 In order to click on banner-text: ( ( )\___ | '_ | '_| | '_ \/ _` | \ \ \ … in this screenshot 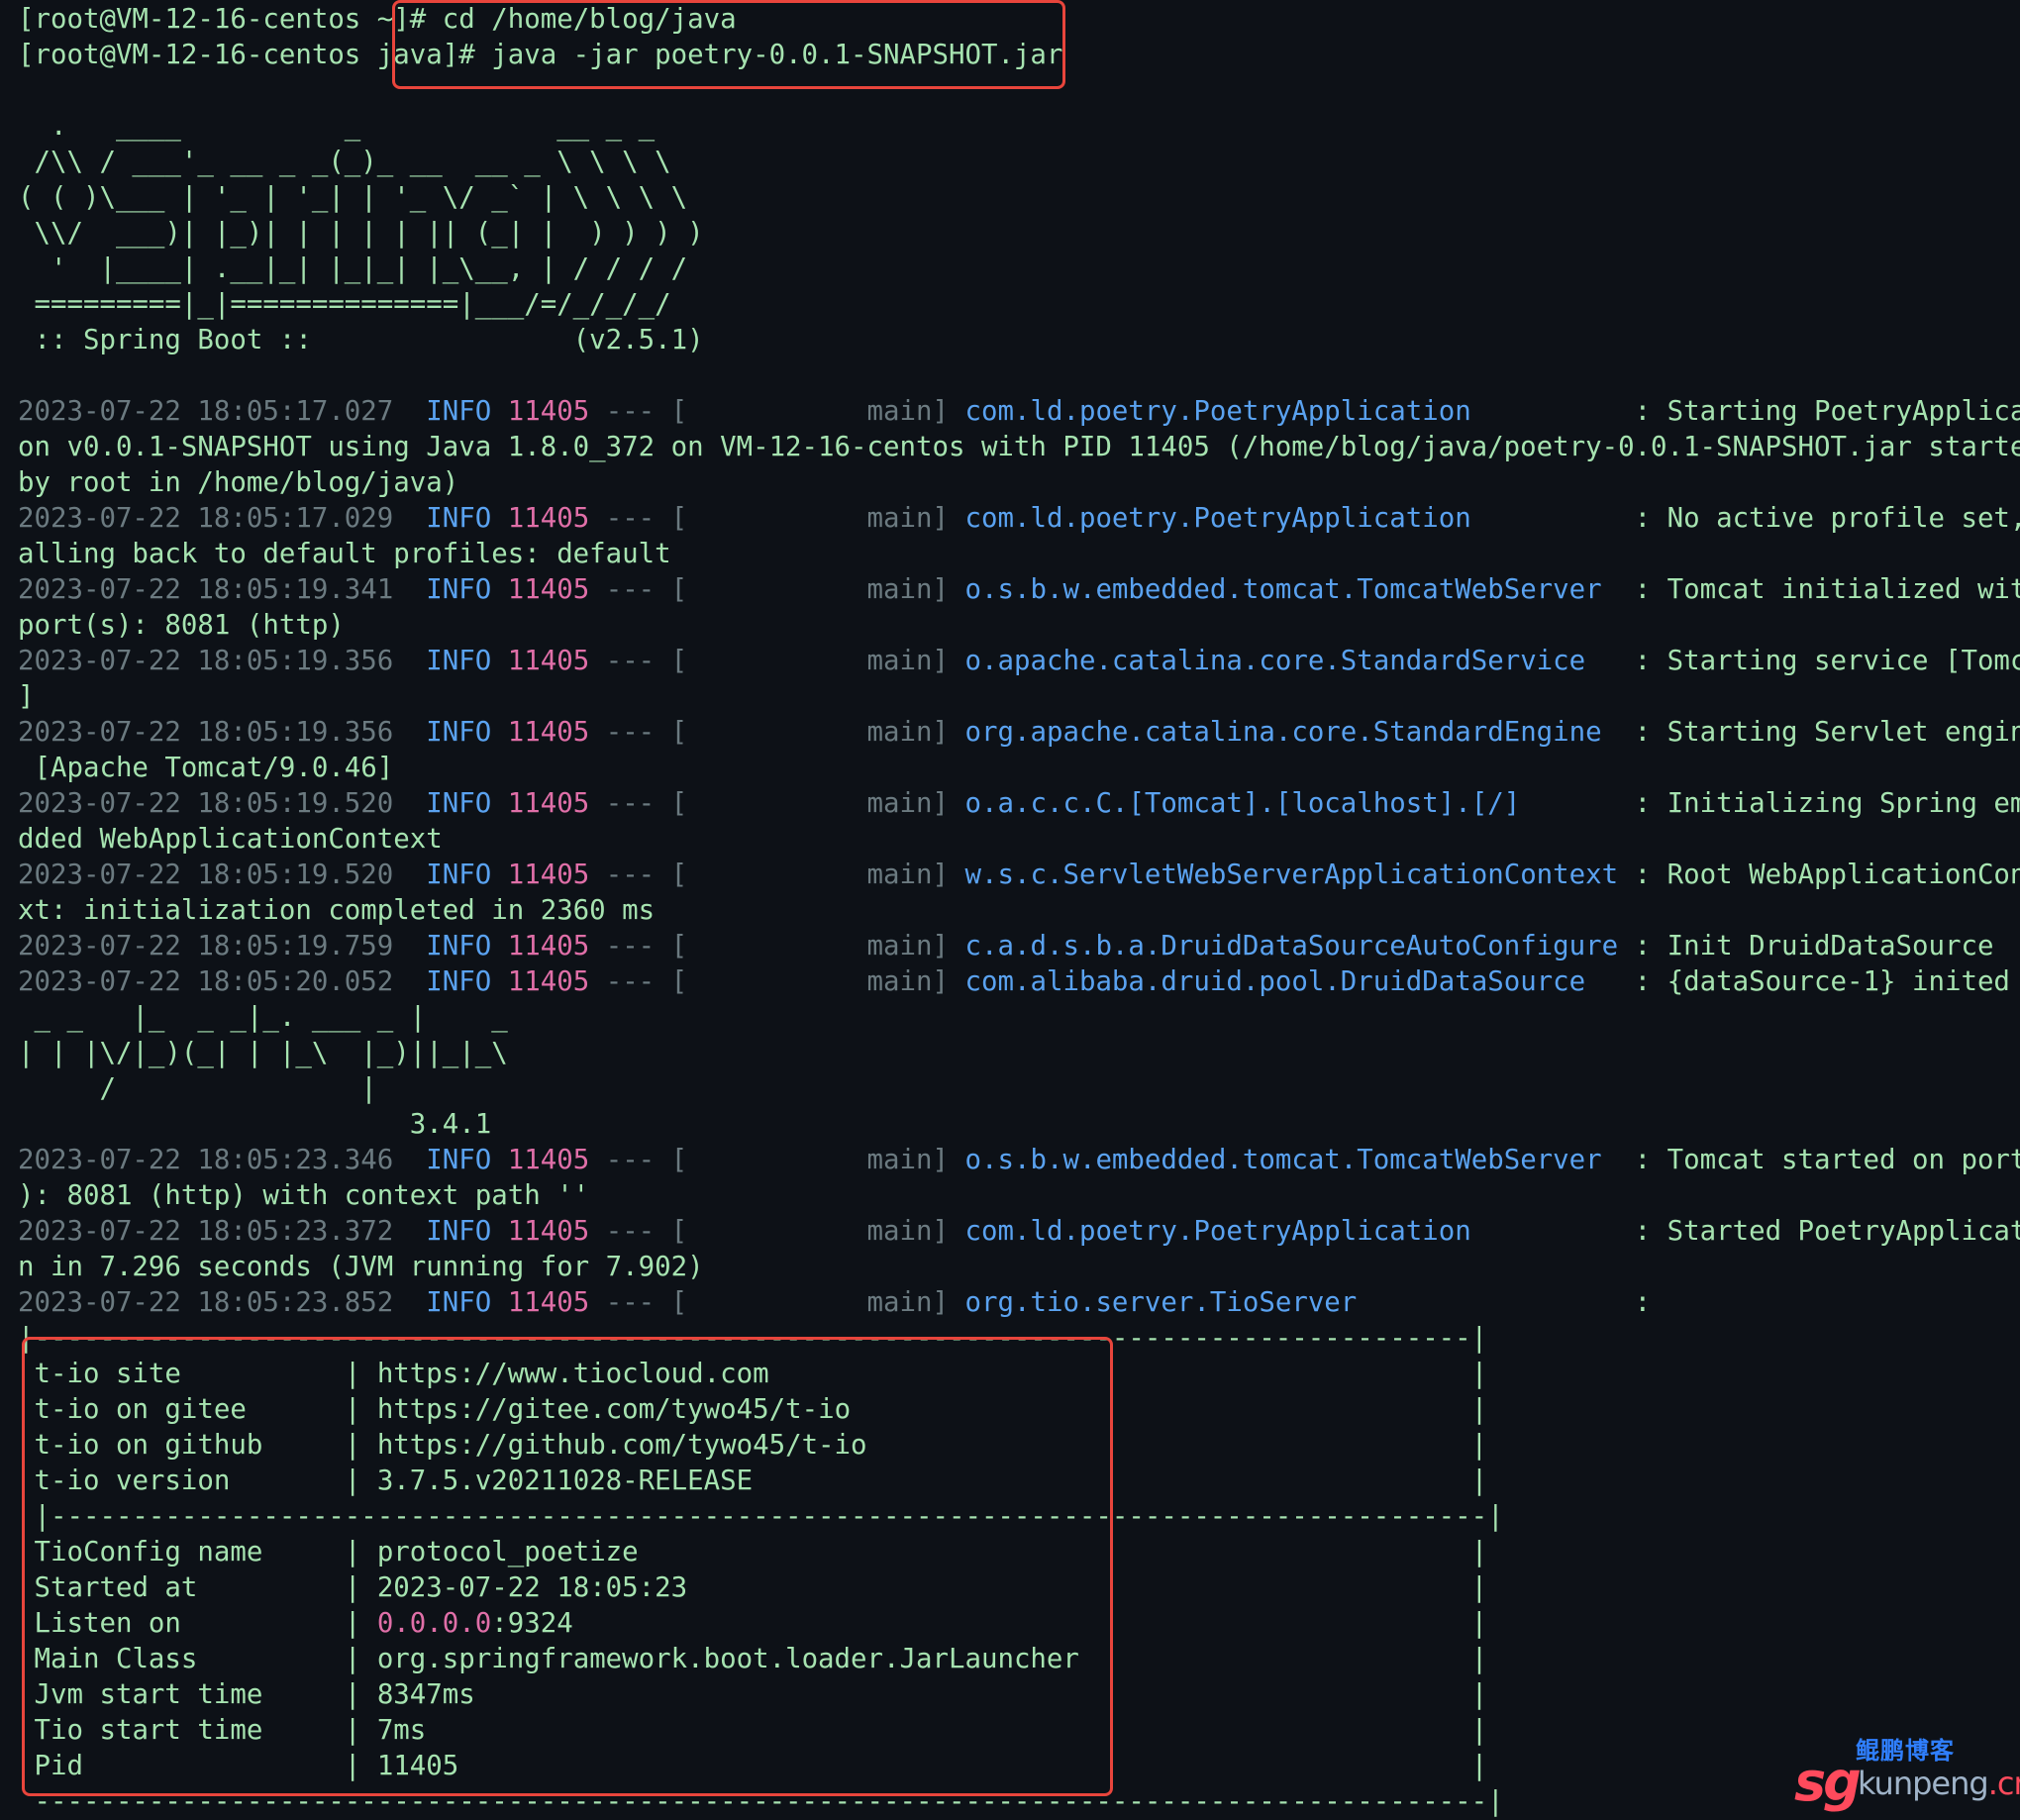, I will do `click(353, 197)`.